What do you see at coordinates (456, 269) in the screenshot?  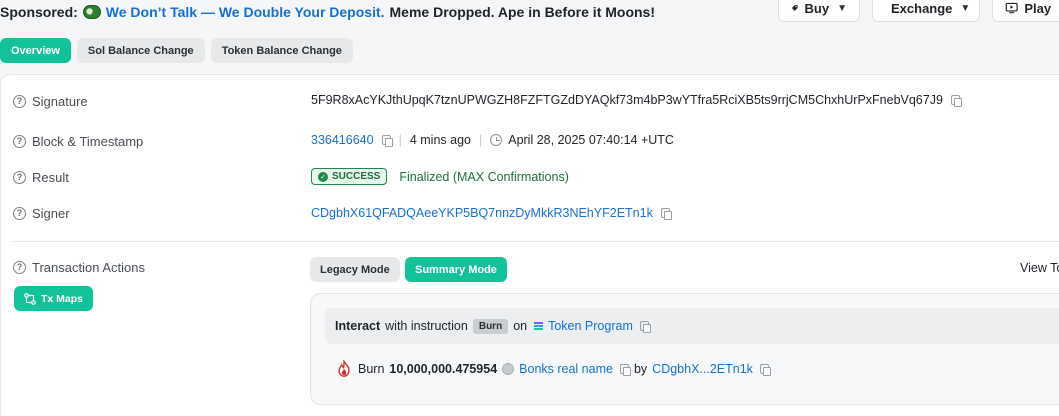 I see `summary-mode-button: Summary Mode` at bounding box center [456, 269].